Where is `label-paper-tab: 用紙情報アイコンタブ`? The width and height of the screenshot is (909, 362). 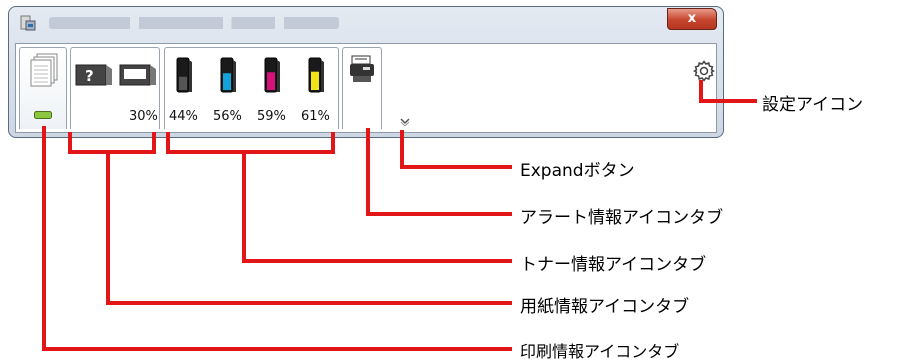 label-paper-tab: 用紙情報アイコンタブ is located at coordinates (605, 307).